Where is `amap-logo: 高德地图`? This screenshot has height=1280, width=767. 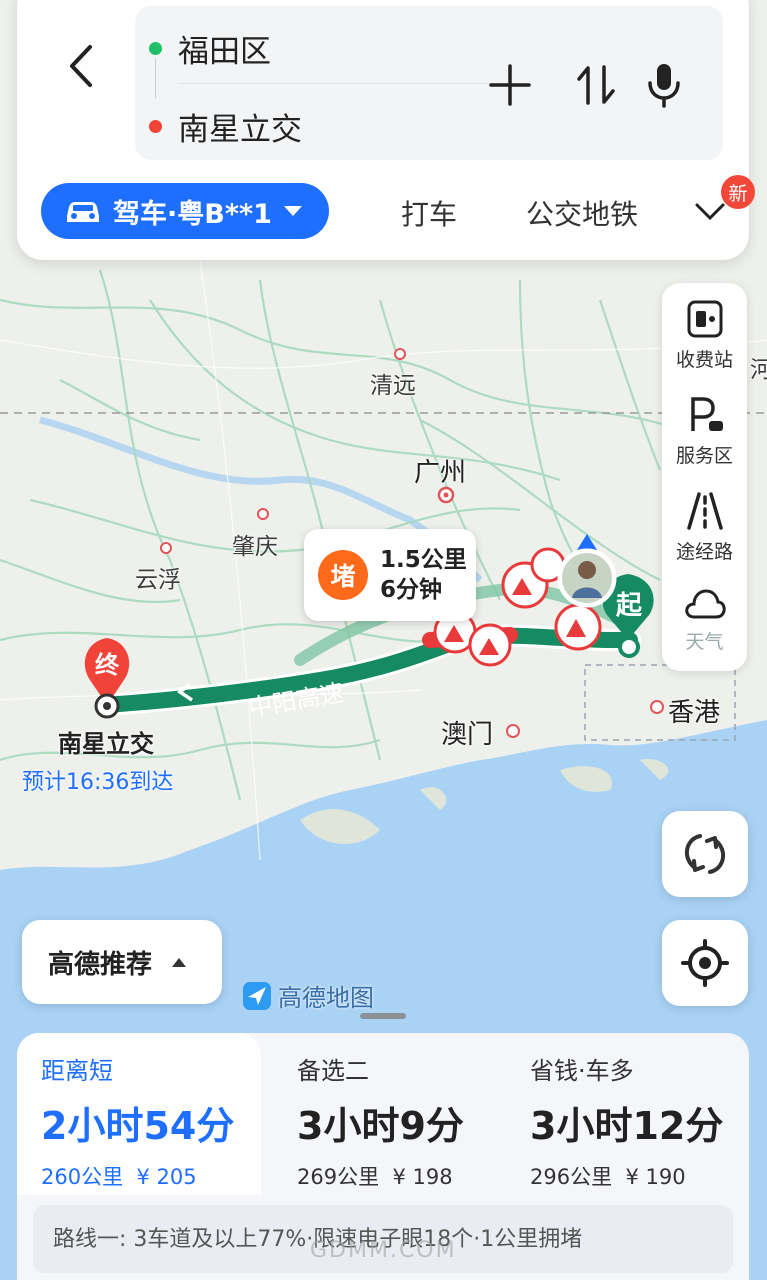 amap-logo: 高德地图 is located at coordinates (308, 995).